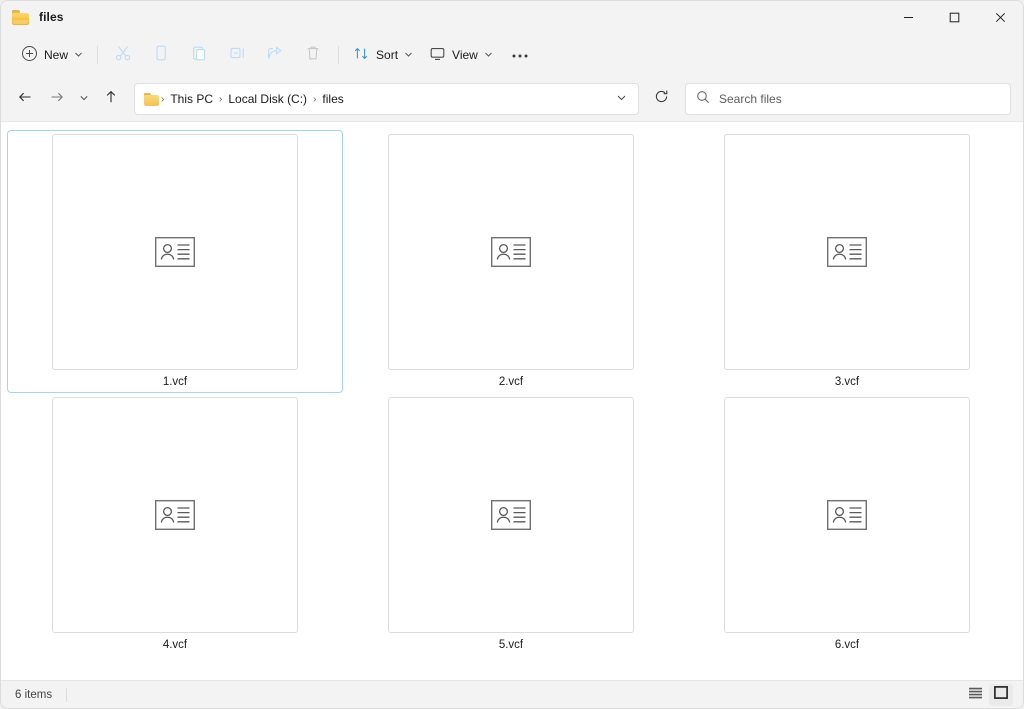 The height and width of the screenshot is (709, 1024). I want to click on recent-locations-chevron-icon, so click(84, 99).